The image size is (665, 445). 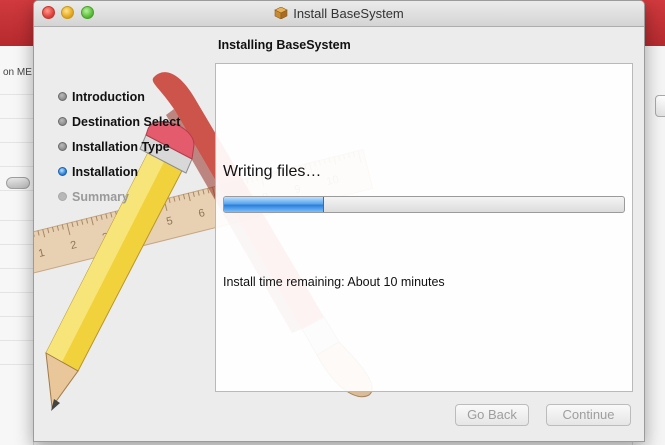 I want to click on window-title: Install BaseSystem, so click(x=339, y=13).